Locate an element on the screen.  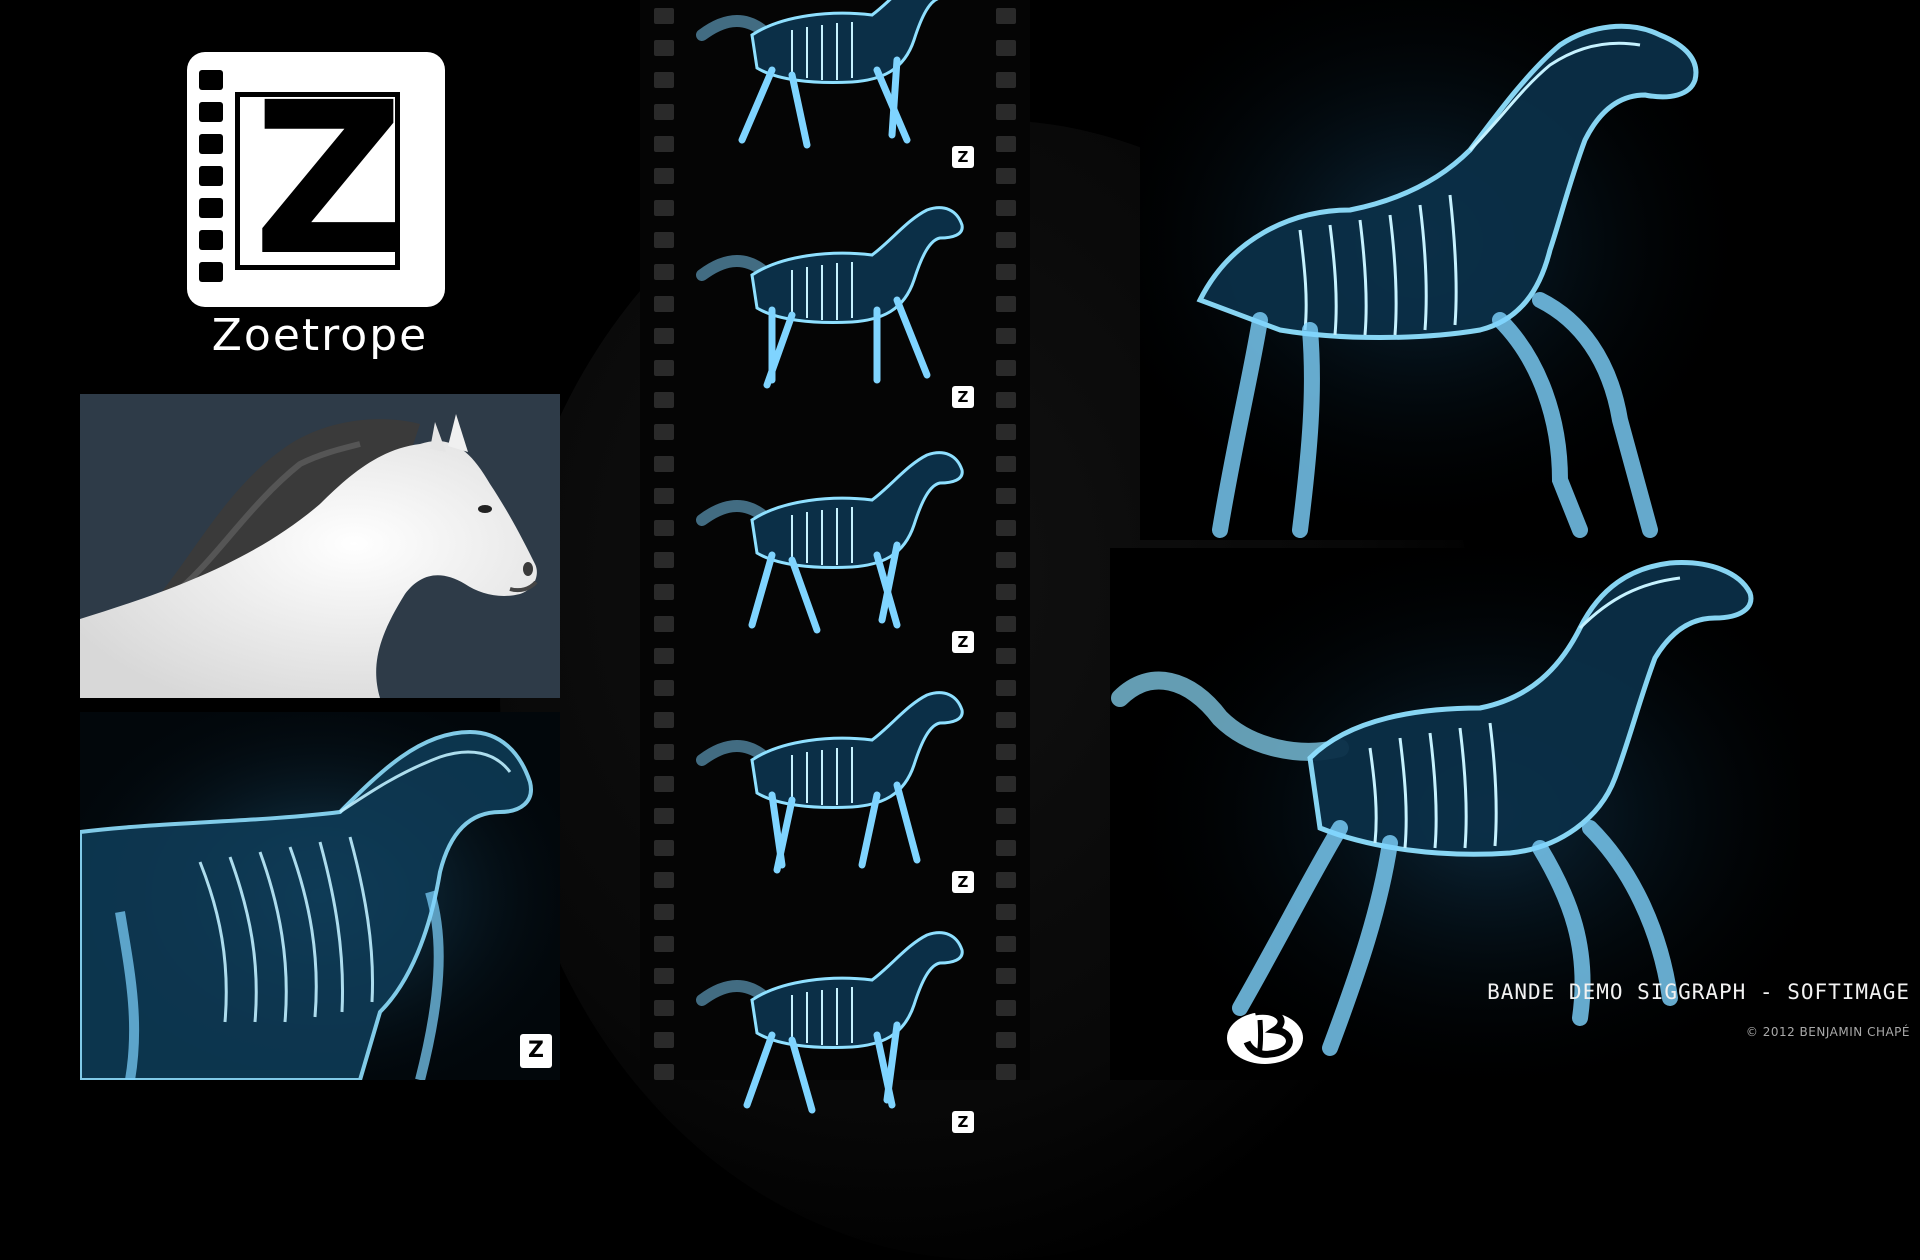
demo-title: BANDE DEMO SIGGRAPH - SOFTIMAGE is located at coordinates (1698, 992).